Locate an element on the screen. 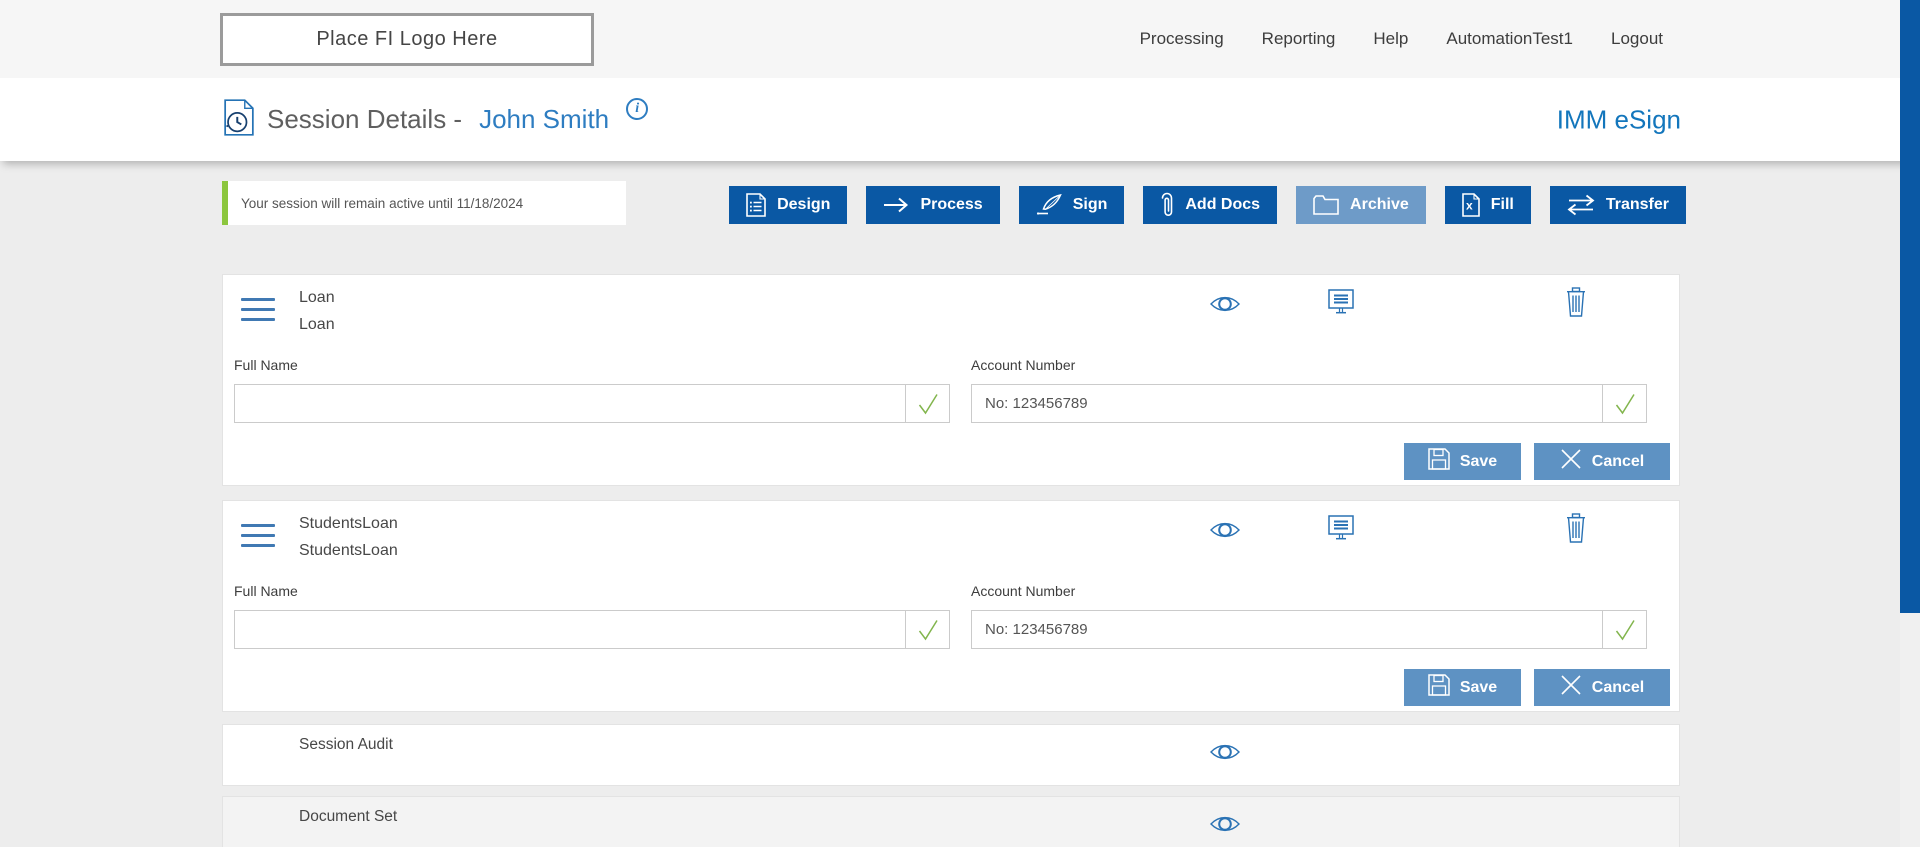  nav-item-help: Help is located at coordinates (1390, 39).